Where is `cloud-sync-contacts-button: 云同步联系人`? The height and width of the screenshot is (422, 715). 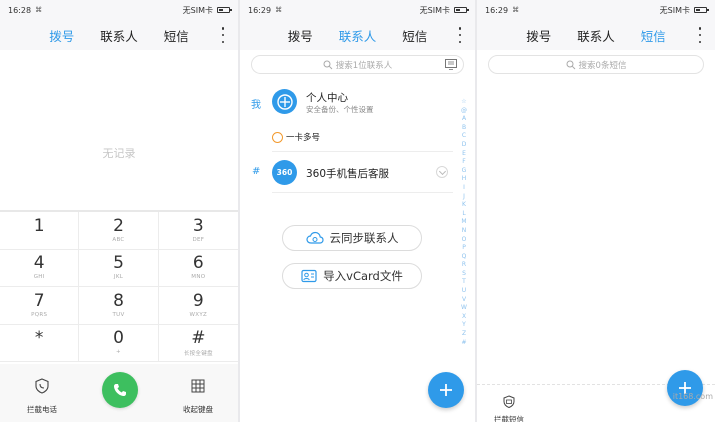
cloud-sync-contacts-button: 云同步联系人 is located at coordinates (352, 238).